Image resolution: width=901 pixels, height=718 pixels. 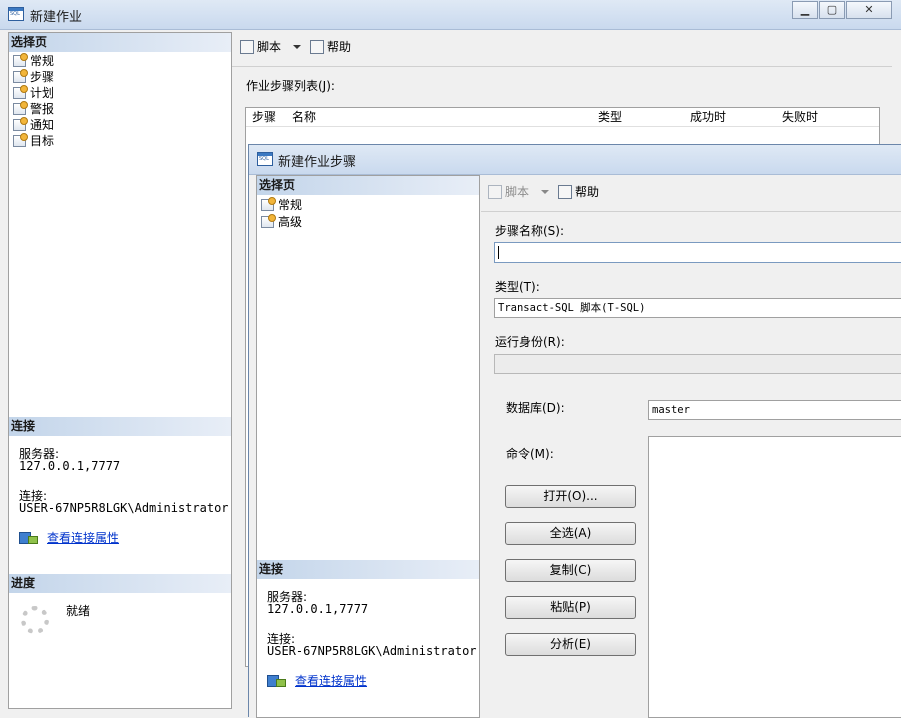 What do you see at coordinates (372, 651) in the screenshot?
I see `dialog-connection-value: USER-67NP5R8LGK\Administrator` at bounding box center [372, 651].